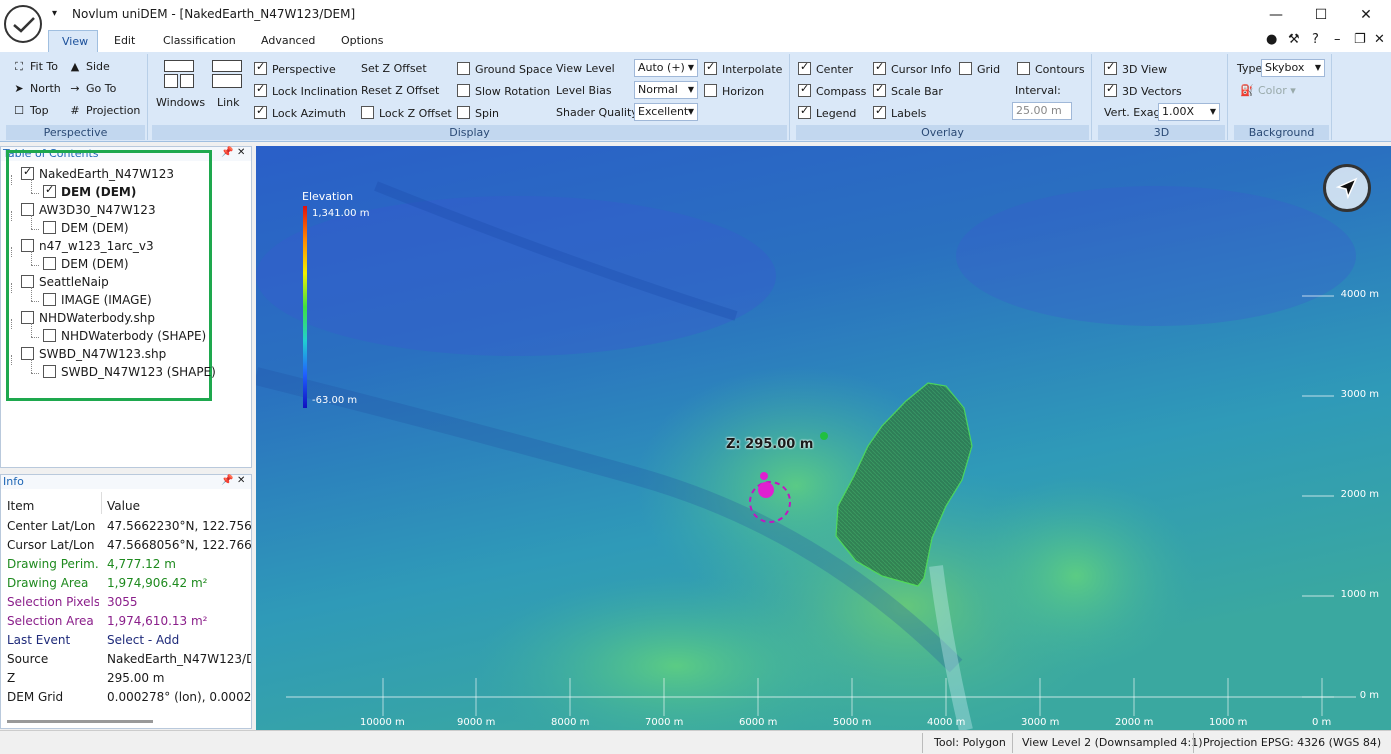  Describe the element at coordinates (1143, 90) in the screenshot. I see `3d-vectors-checkbox: 3D Vectors` at that location.